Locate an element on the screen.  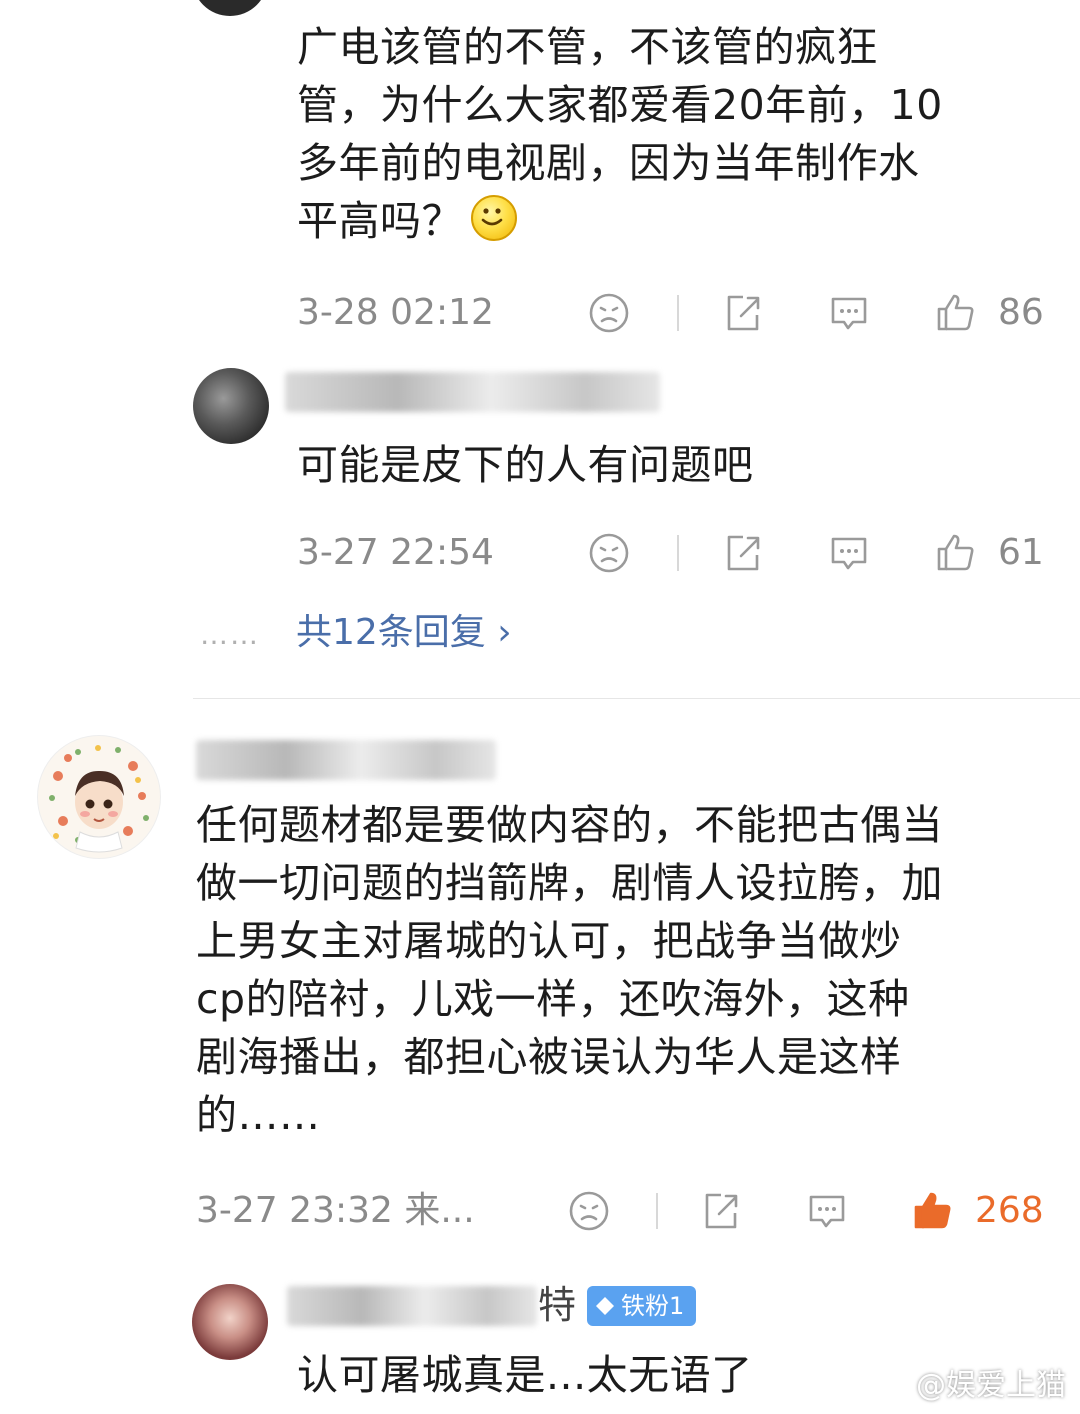
comment-line: 上男女主对屠城的认可，把战争当做炒 is located at coordinates (549, 941).